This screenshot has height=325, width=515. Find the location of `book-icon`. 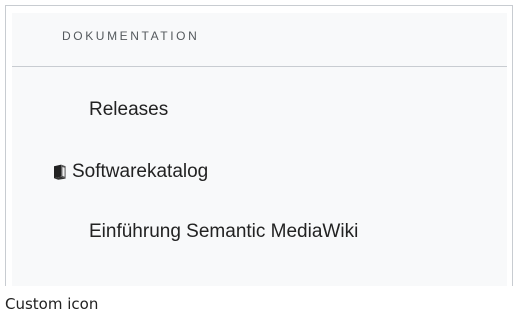

book-icon is located at coordinates (60, 172).